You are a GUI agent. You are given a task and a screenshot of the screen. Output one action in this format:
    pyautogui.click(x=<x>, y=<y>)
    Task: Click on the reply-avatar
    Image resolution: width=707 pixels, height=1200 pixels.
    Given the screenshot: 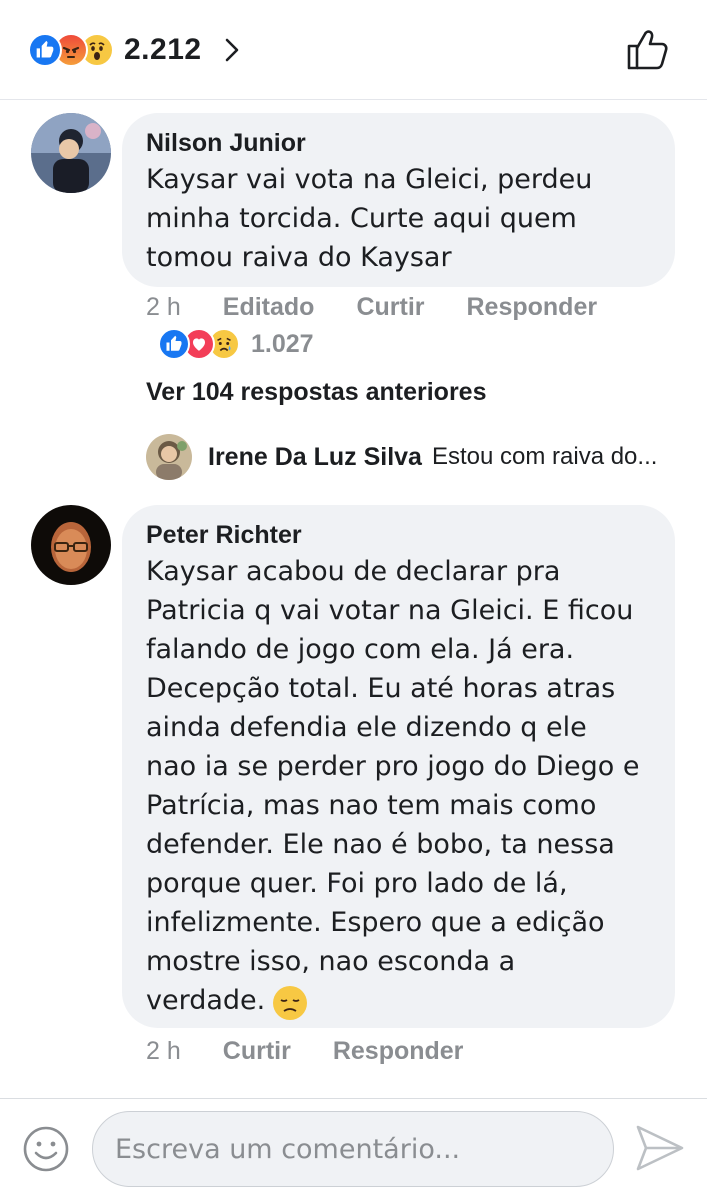 What is the action you would take?
    pyautogui.click(x=169, y=457)
    